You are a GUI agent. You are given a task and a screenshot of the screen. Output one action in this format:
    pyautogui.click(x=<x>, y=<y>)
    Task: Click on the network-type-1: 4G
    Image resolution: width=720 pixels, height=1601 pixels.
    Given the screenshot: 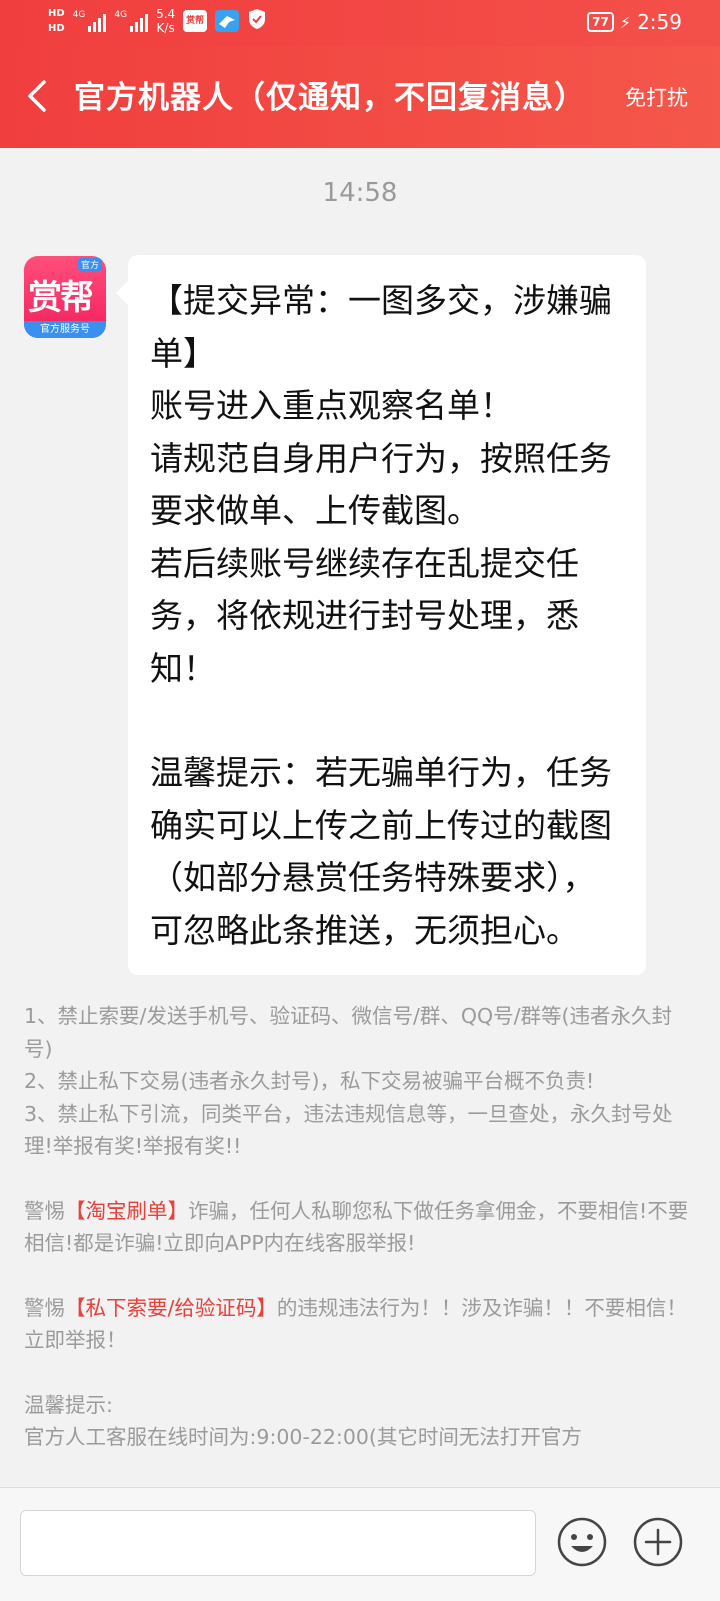 What is the action you would take?
    pyautogui.click(x=79, y=15)
    